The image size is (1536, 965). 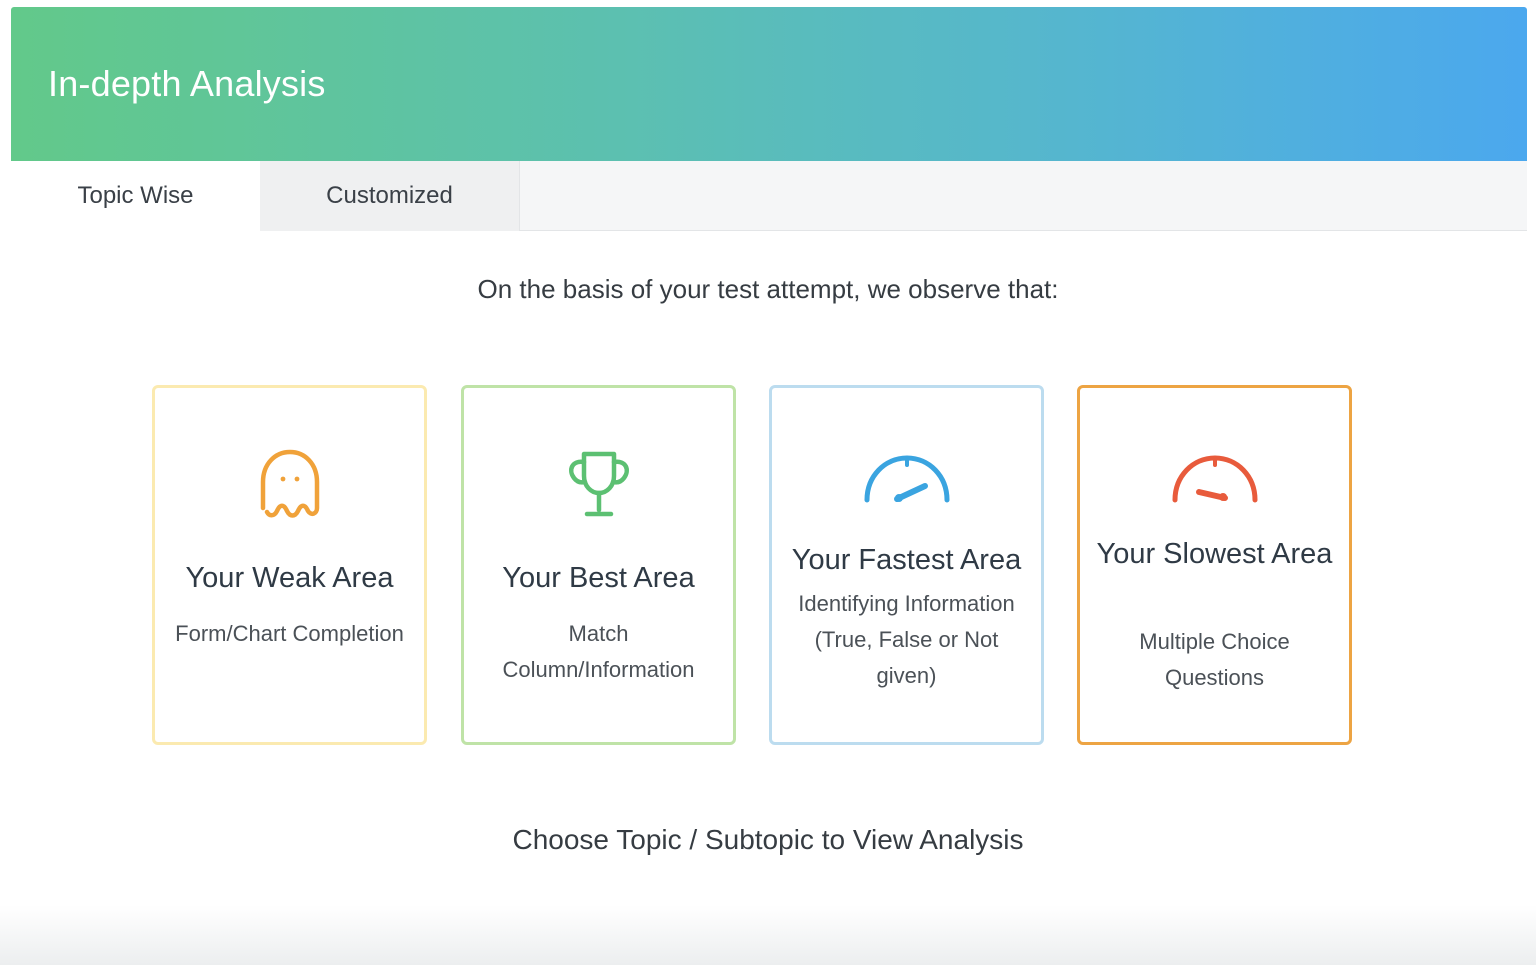 What do you see at coordinates (187, 83) in the screenshot?
I see `page-title: In-depth Analysis` at bounding box center [187, 83].